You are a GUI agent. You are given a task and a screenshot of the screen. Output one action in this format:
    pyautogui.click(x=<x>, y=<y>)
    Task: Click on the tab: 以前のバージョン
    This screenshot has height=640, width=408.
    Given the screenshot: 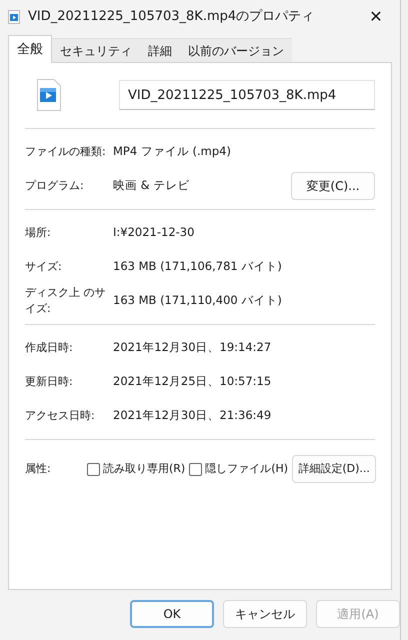 What is the action you would take?
    pyautogui.click(x=236, y=50)
    